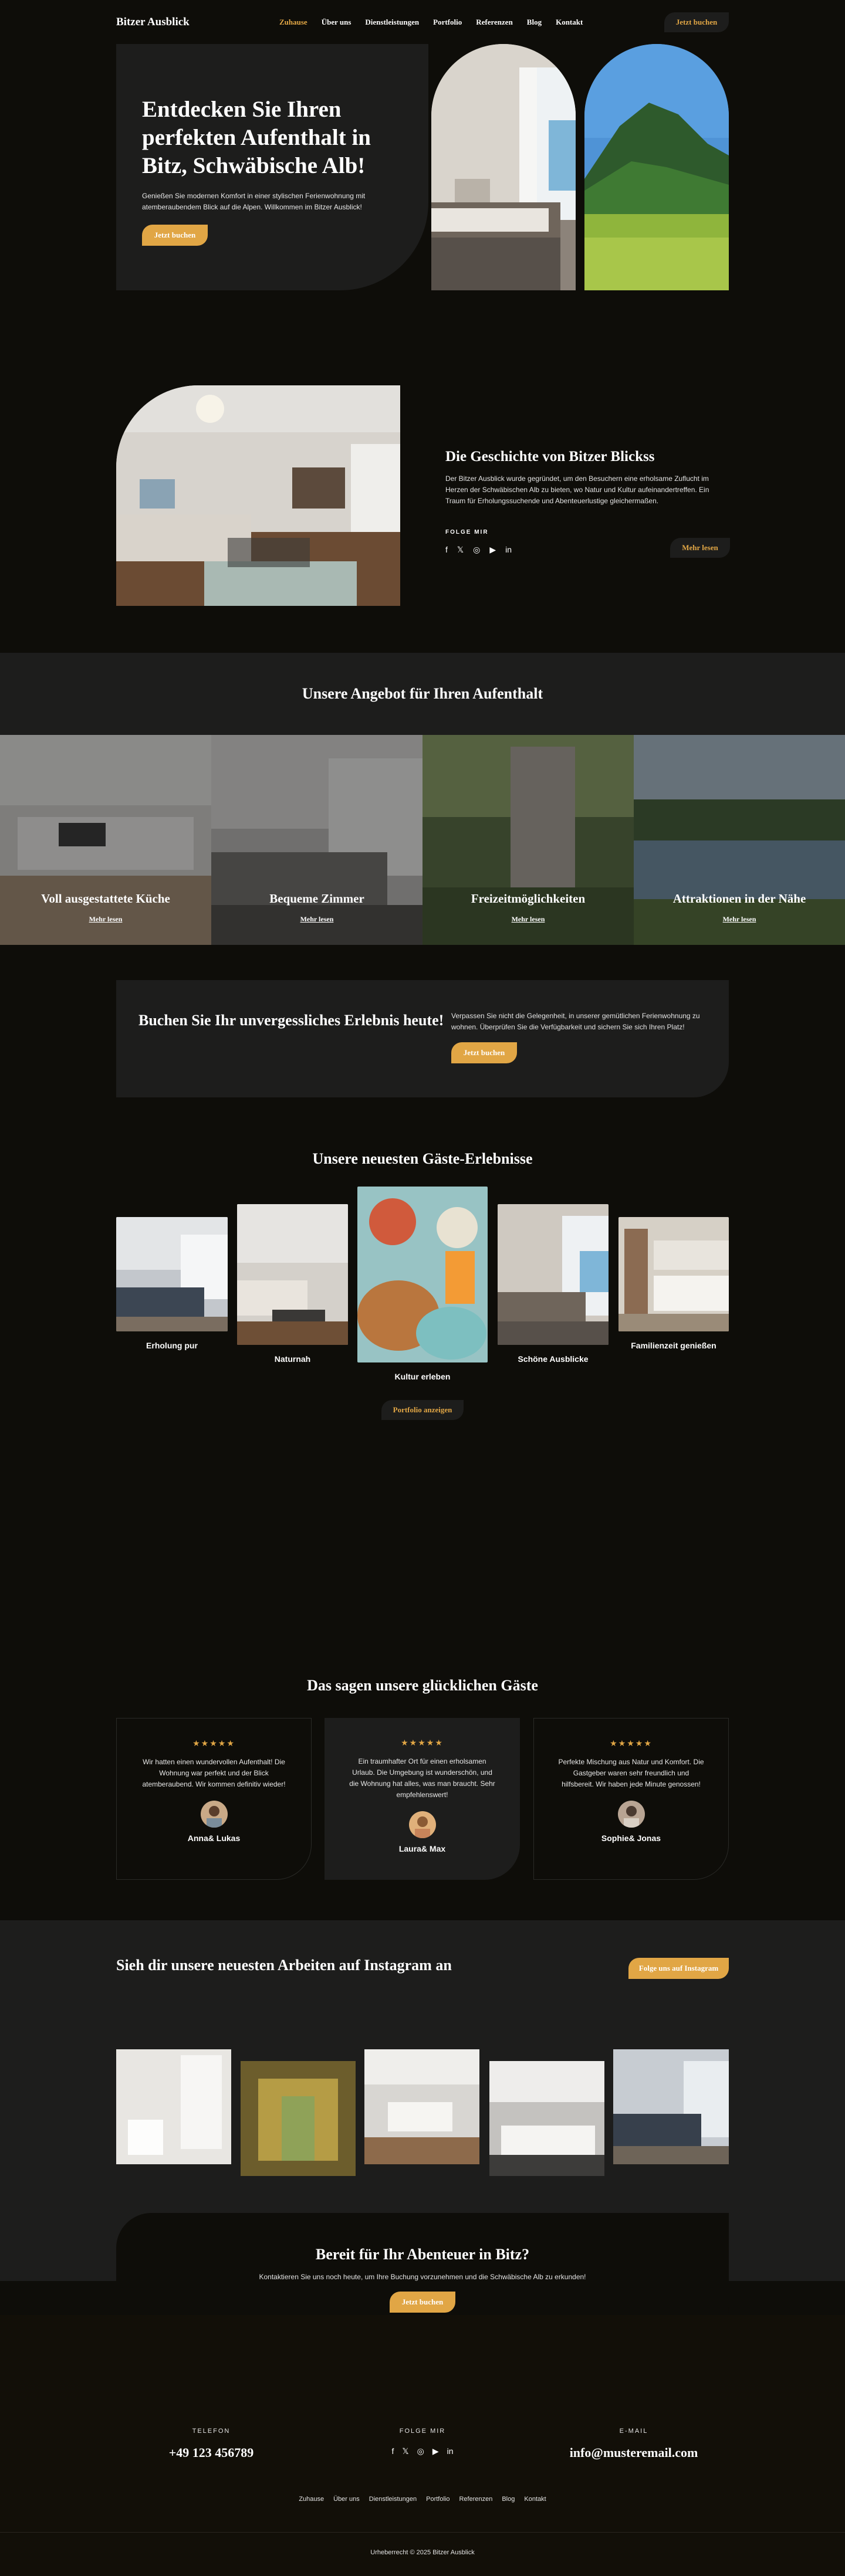 The width and height of the screenshot is (845, 2576). I want to click on phone-label: TELEFON, so click(212, 2431).